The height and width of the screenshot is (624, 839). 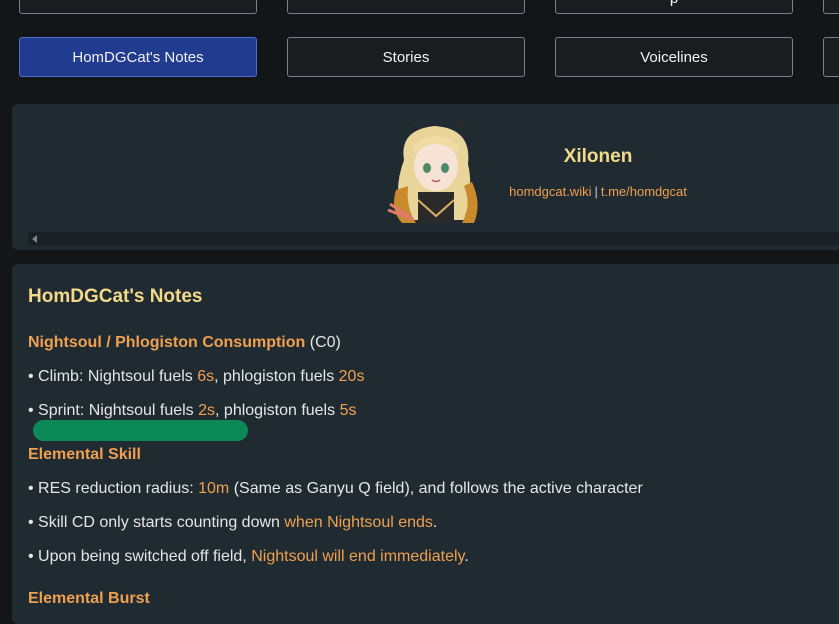 What do you see at coordinates (140, 556) in the screenshot?
I see `note-switch-prefix: • Upon being switched off field,` at bounding box center [140, 556].